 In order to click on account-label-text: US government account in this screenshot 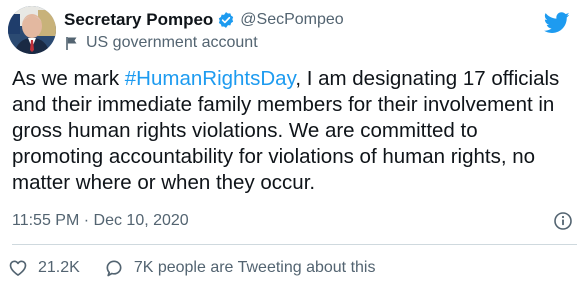, I will do `click(172, 42)`.